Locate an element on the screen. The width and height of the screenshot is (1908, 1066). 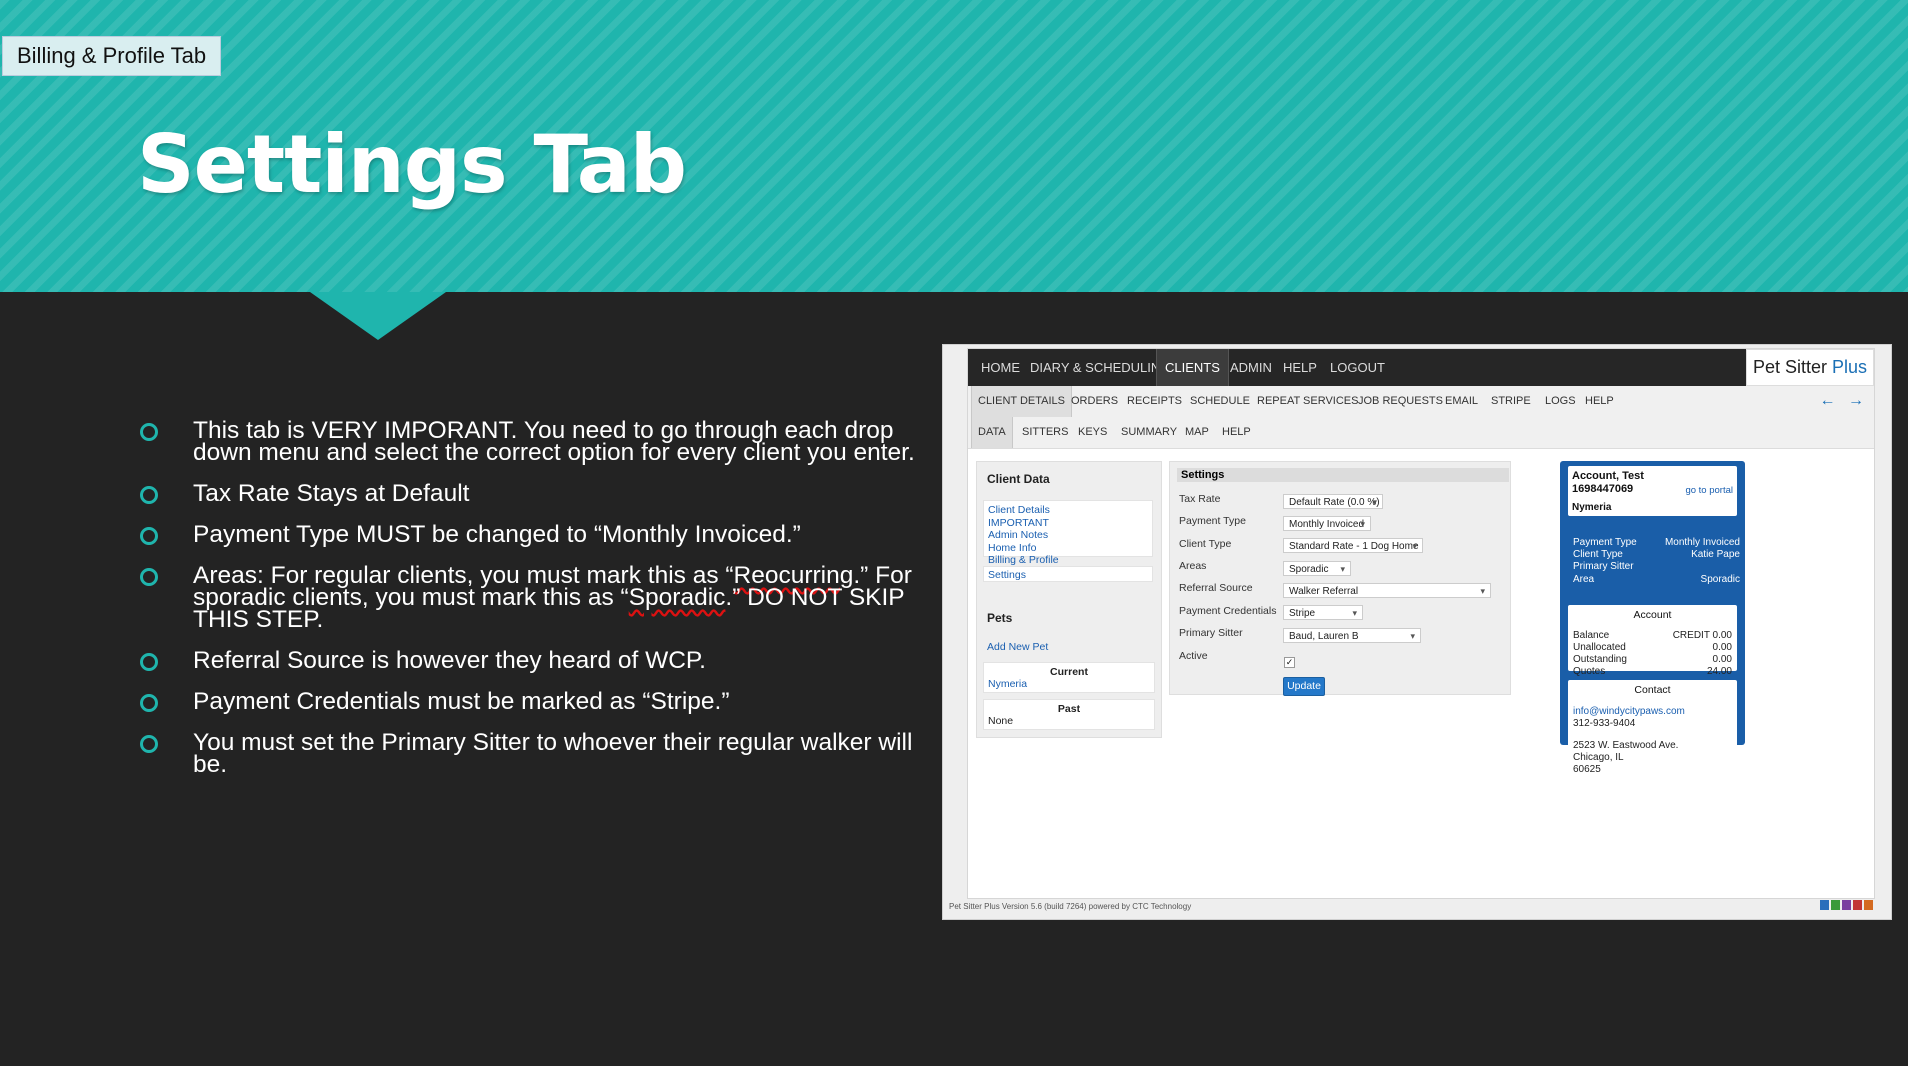
spellcheck-word: Sporadic is located at coordinates (677, 597).